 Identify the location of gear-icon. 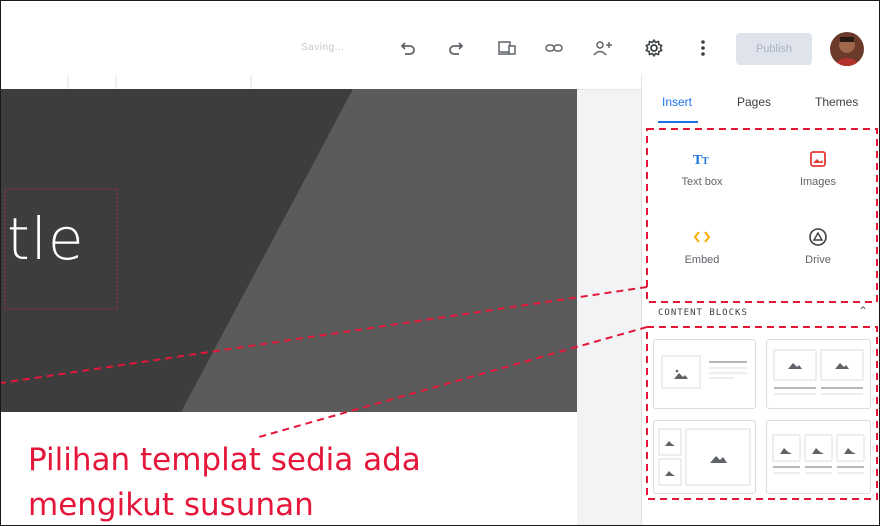
(654, 48).